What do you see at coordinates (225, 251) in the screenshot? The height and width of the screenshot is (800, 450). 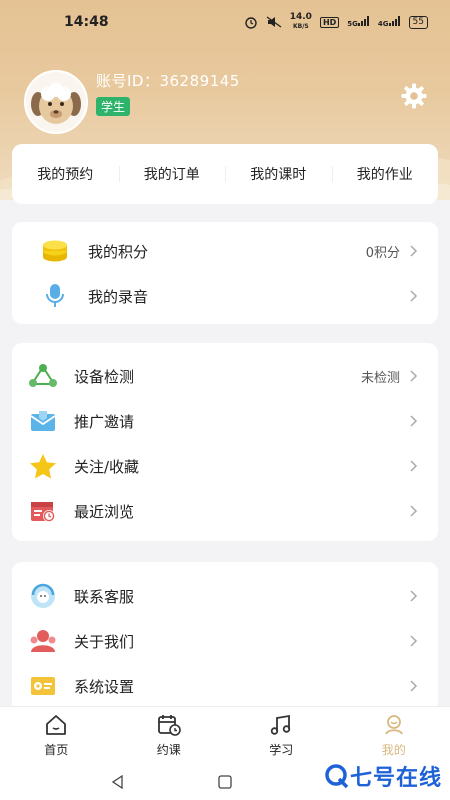 I see `points-row: 我的积分 0积分` at bounding box center [225, 251].